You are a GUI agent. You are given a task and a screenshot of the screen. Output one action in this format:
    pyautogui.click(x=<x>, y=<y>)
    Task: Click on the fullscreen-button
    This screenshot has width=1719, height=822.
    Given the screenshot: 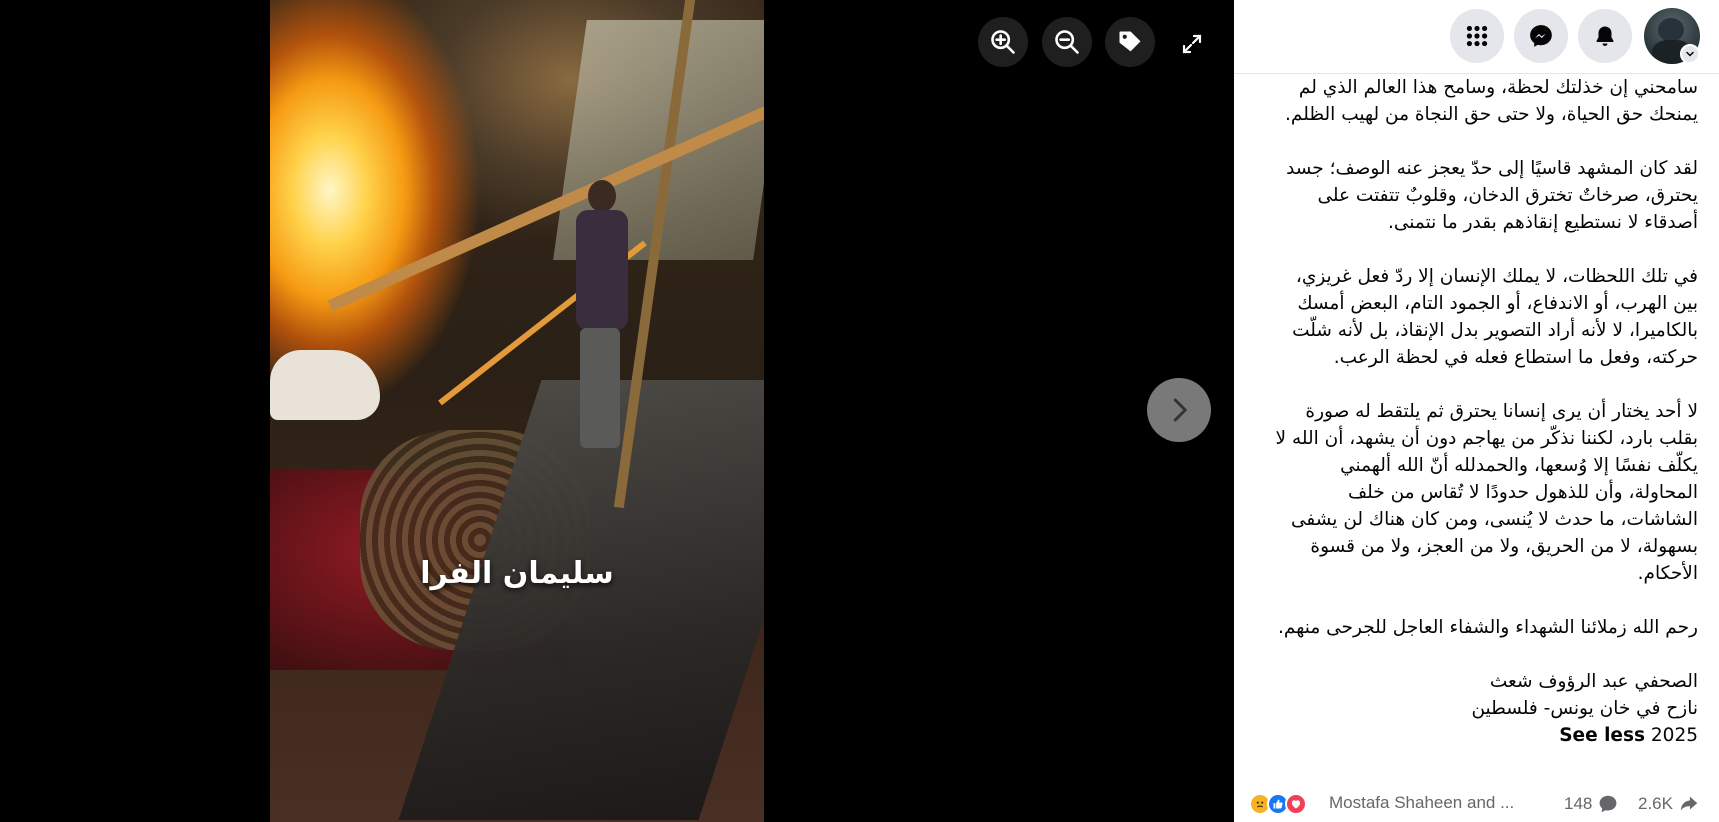 What is the action you would take?
    pyautogui.click(x=1192, y=44)
    